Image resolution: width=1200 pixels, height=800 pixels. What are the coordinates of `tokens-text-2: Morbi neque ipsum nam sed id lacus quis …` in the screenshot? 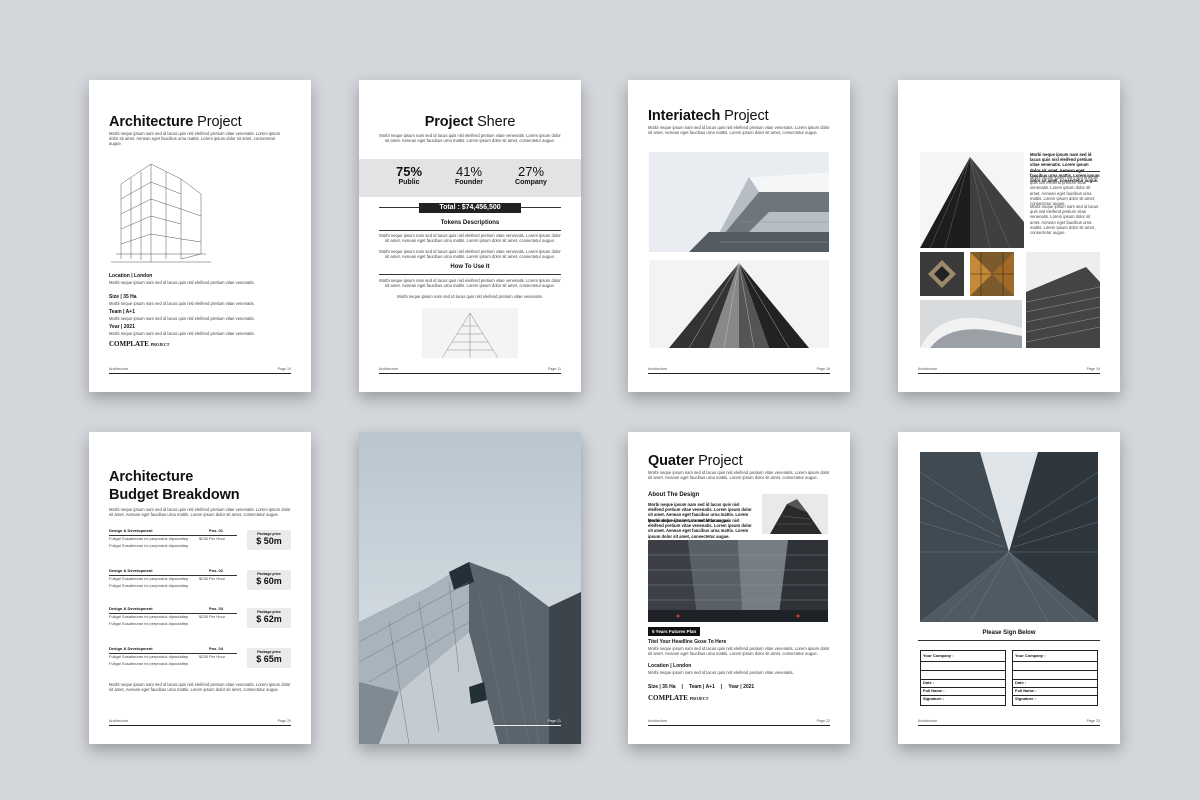 It's located at (470, 254).